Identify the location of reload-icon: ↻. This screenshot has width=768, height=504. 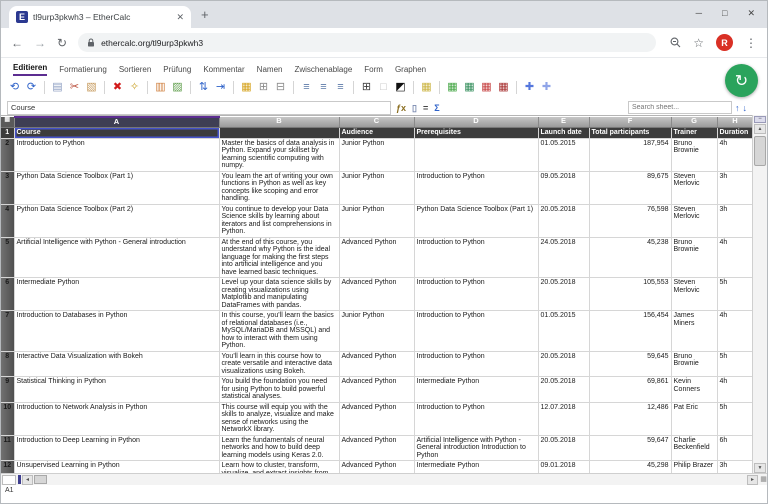
(62, 43).